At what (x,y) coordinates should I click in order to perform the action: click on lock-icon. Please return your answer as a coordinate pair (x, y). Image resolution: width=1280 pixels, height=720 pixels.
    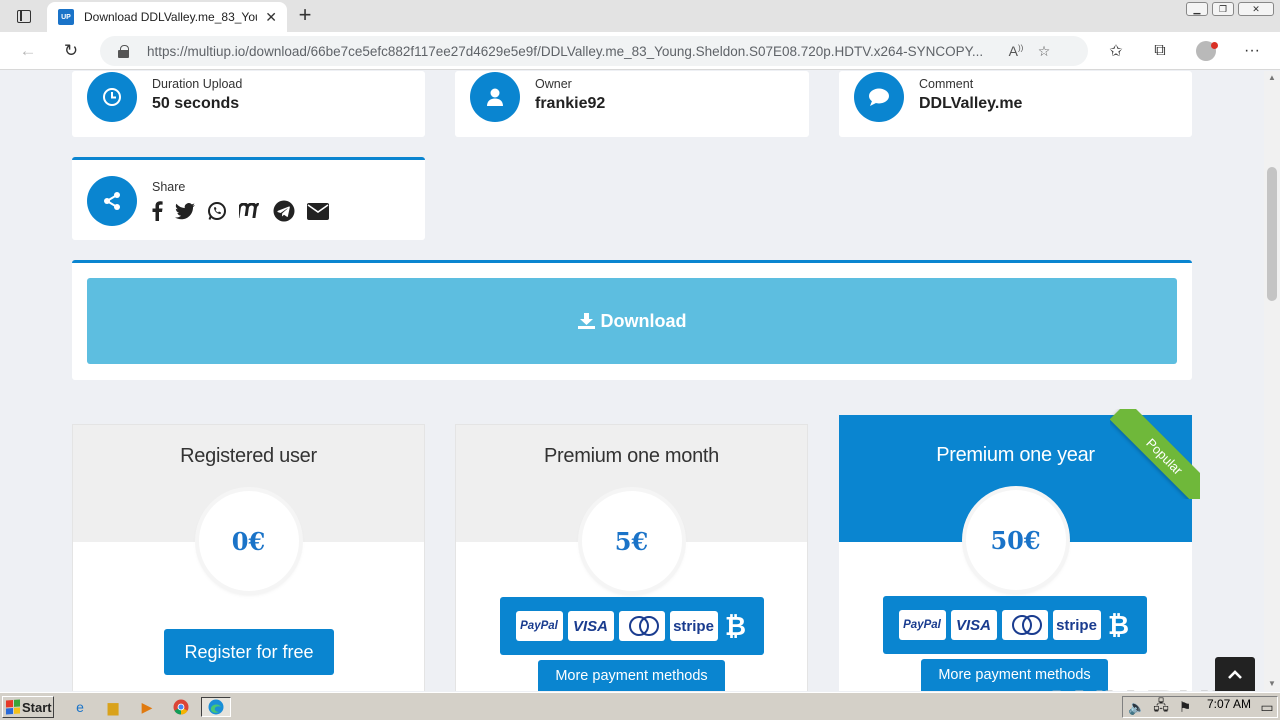
    Looking at the image, I should click on (123, 51).